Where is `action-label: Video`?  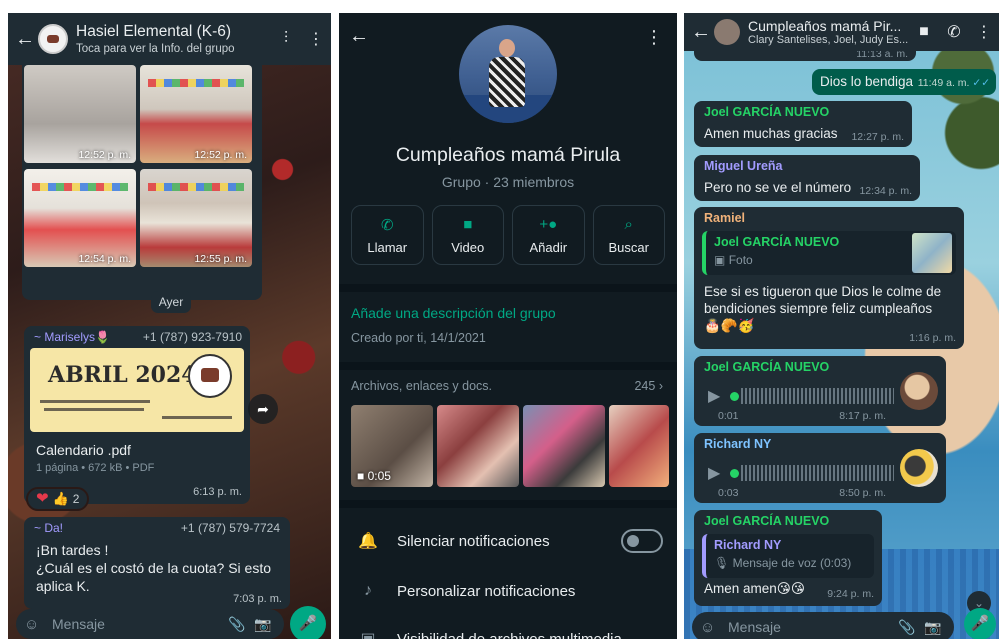 action-label: Video is located at coordinates (468, 247).